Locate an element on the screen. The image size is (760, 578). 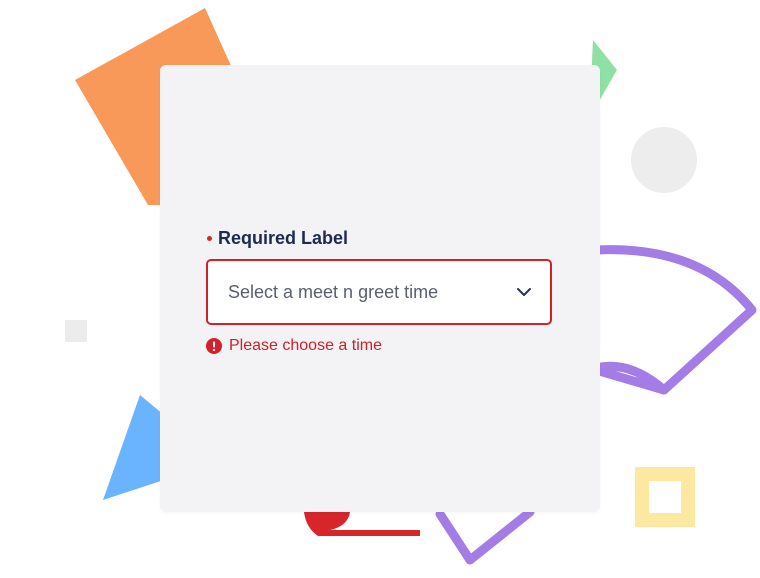
meet-greet-time-select: Select a meet n greet time is located at coordinates (379, 292).